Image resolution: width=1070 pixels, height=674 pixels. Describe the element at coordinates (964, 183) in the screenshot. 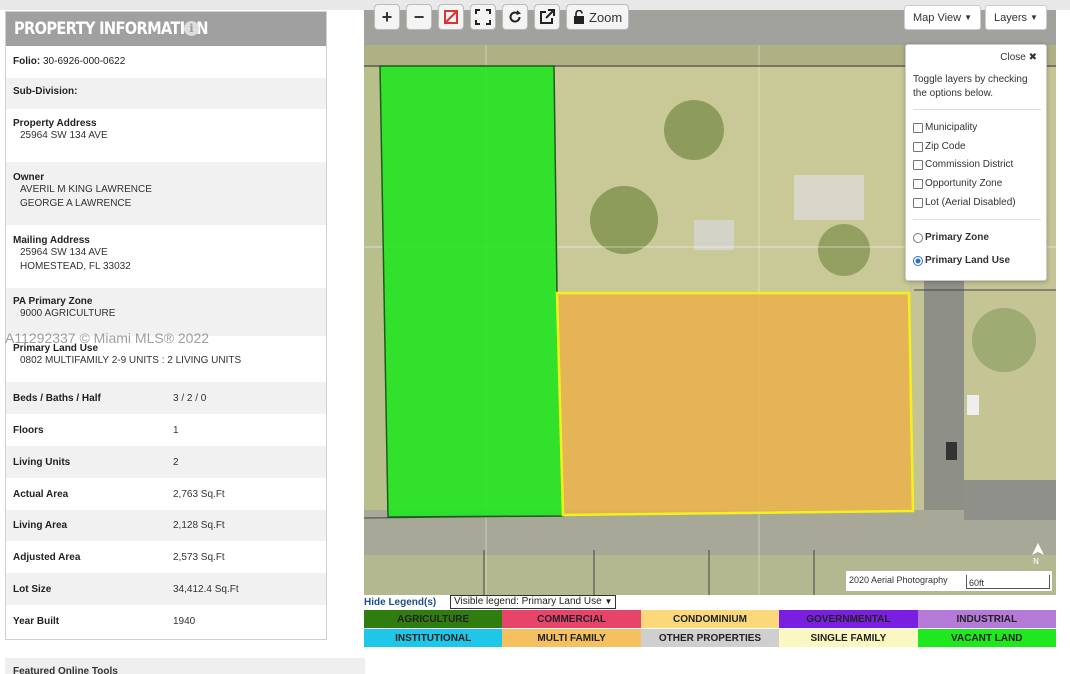

I see `layer-option-label: Opportunity Zone` at that location.